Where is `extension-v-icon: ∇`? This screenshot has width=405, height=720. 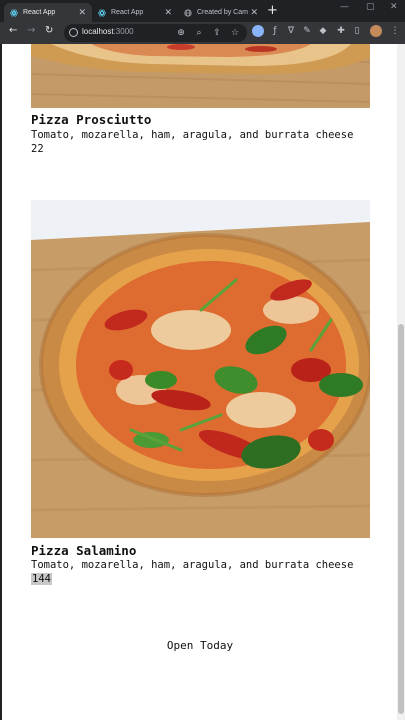 extension-v-icon: ∇ is located at coordinates (291, 31).